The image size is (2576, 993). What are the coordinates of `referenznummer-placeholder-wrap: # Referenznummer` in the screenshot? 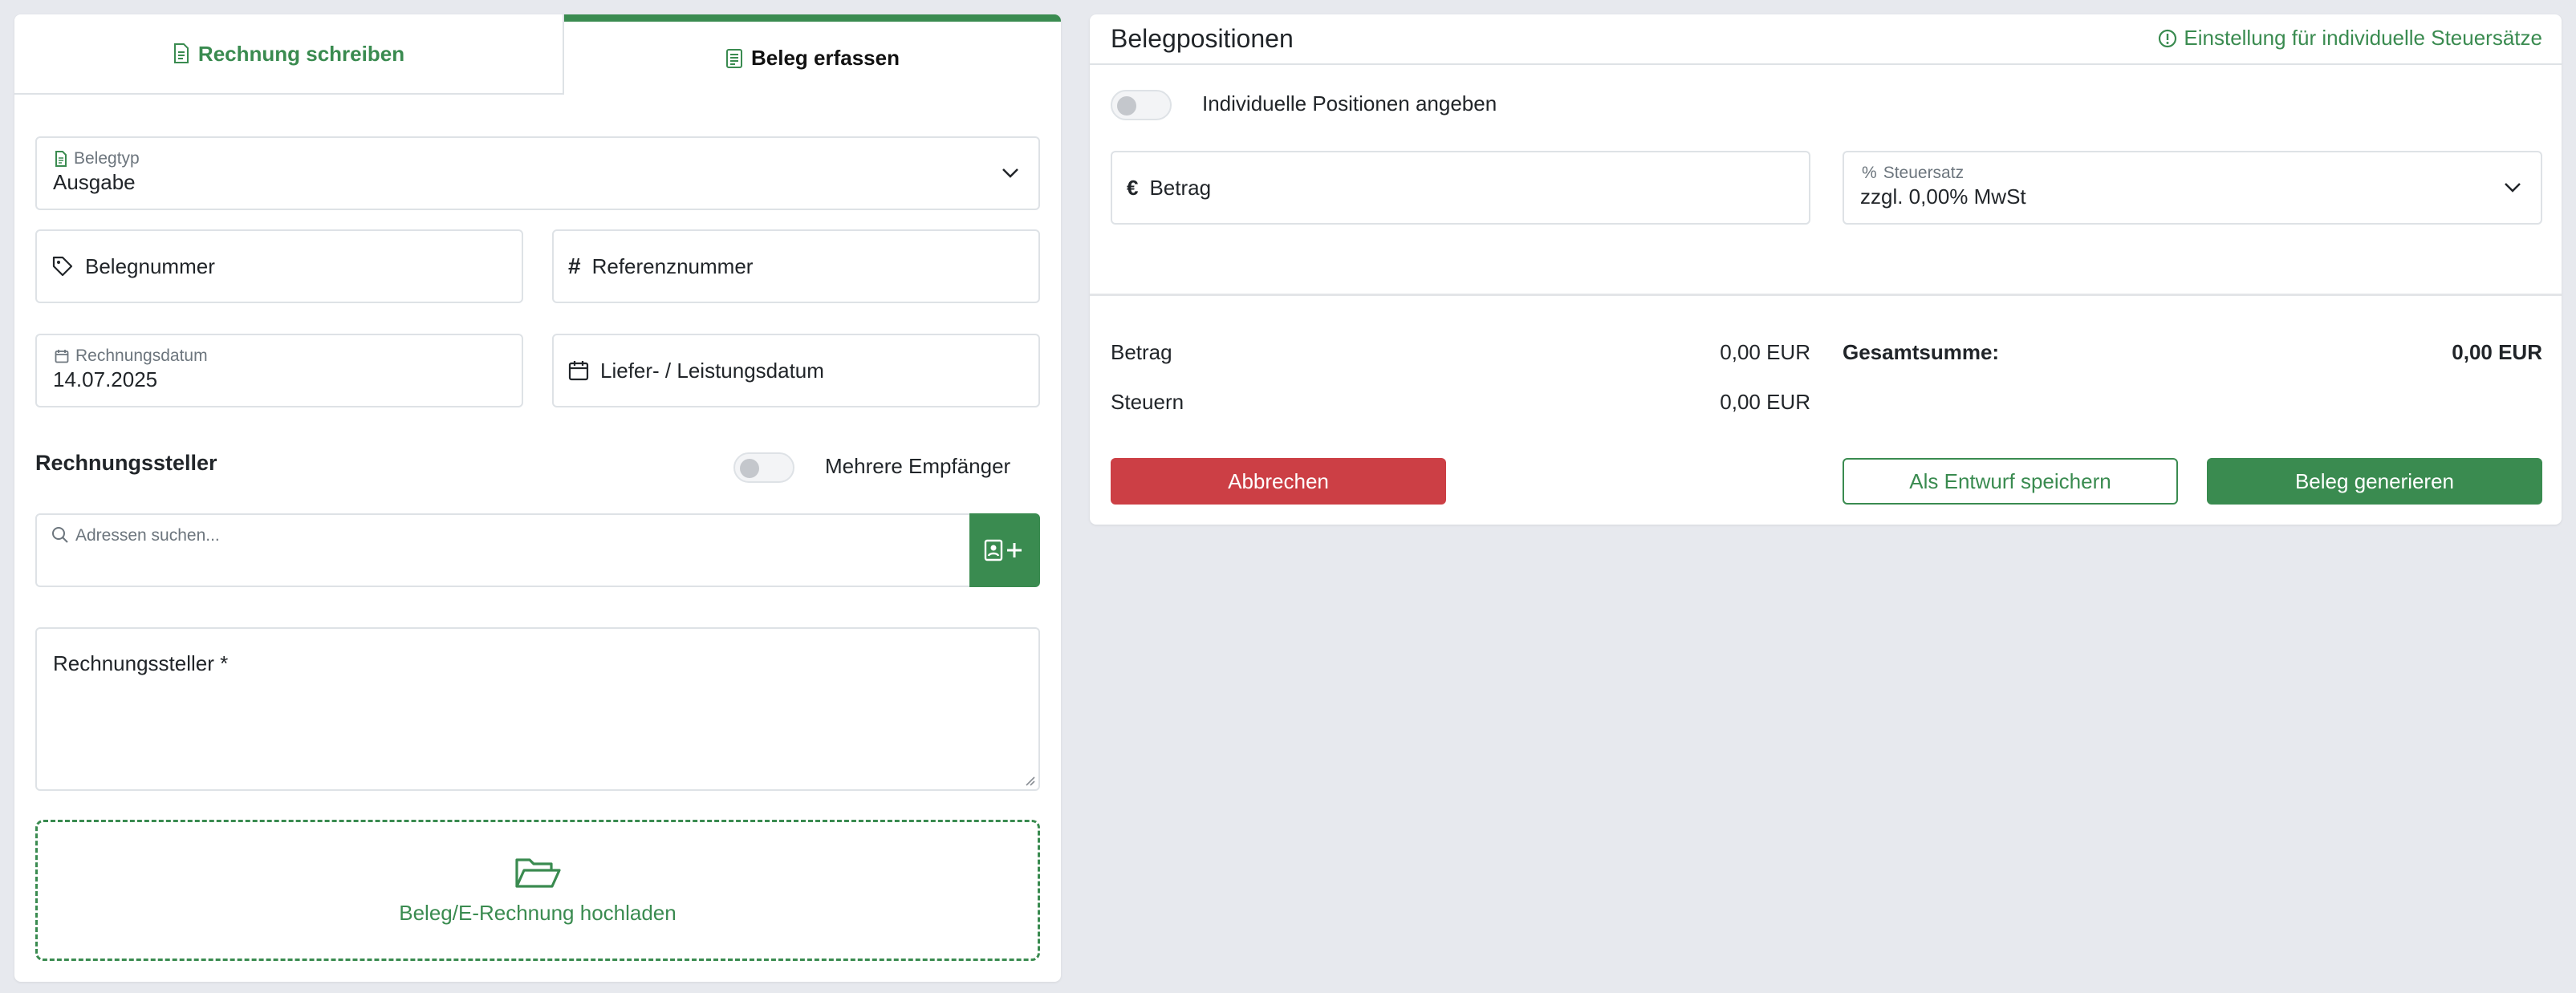 It's located at (660, 266).